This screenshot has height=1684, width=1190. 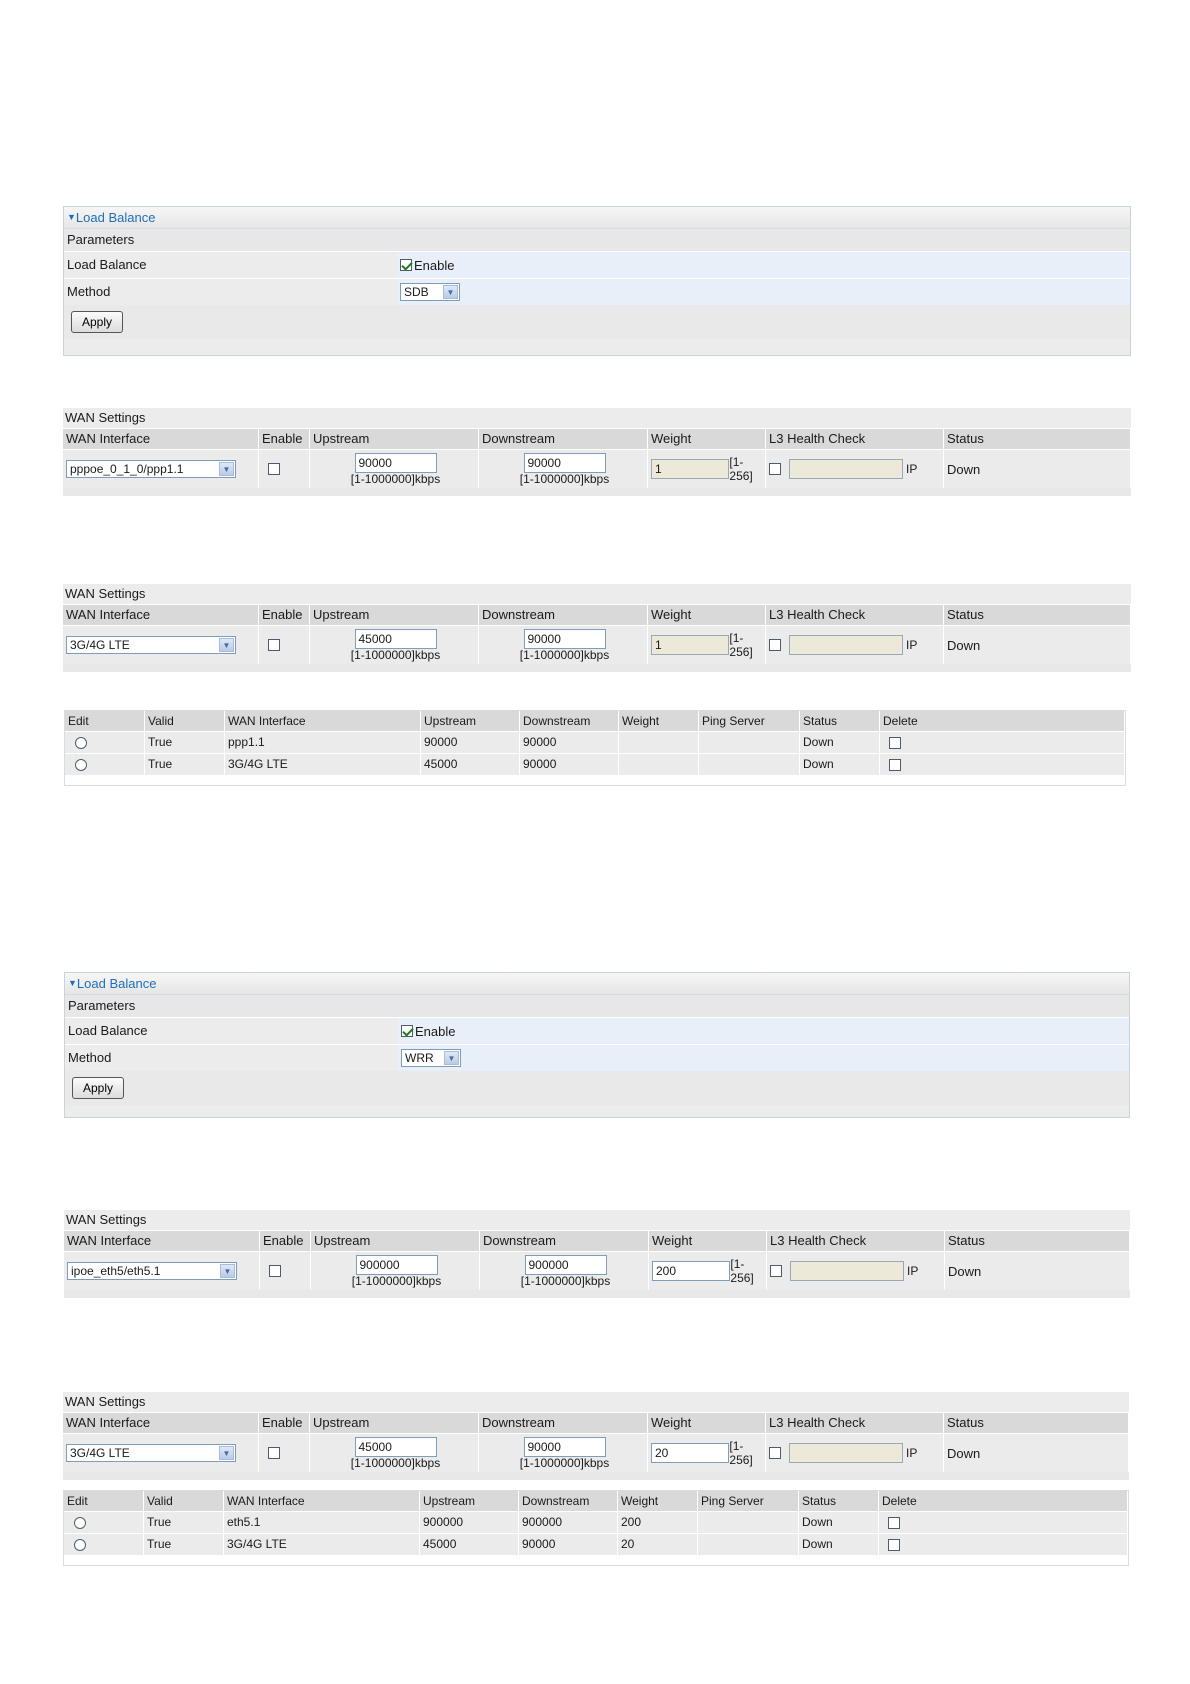 I want to click on method-select: WRR ▼, so click(x=431, y=1058).